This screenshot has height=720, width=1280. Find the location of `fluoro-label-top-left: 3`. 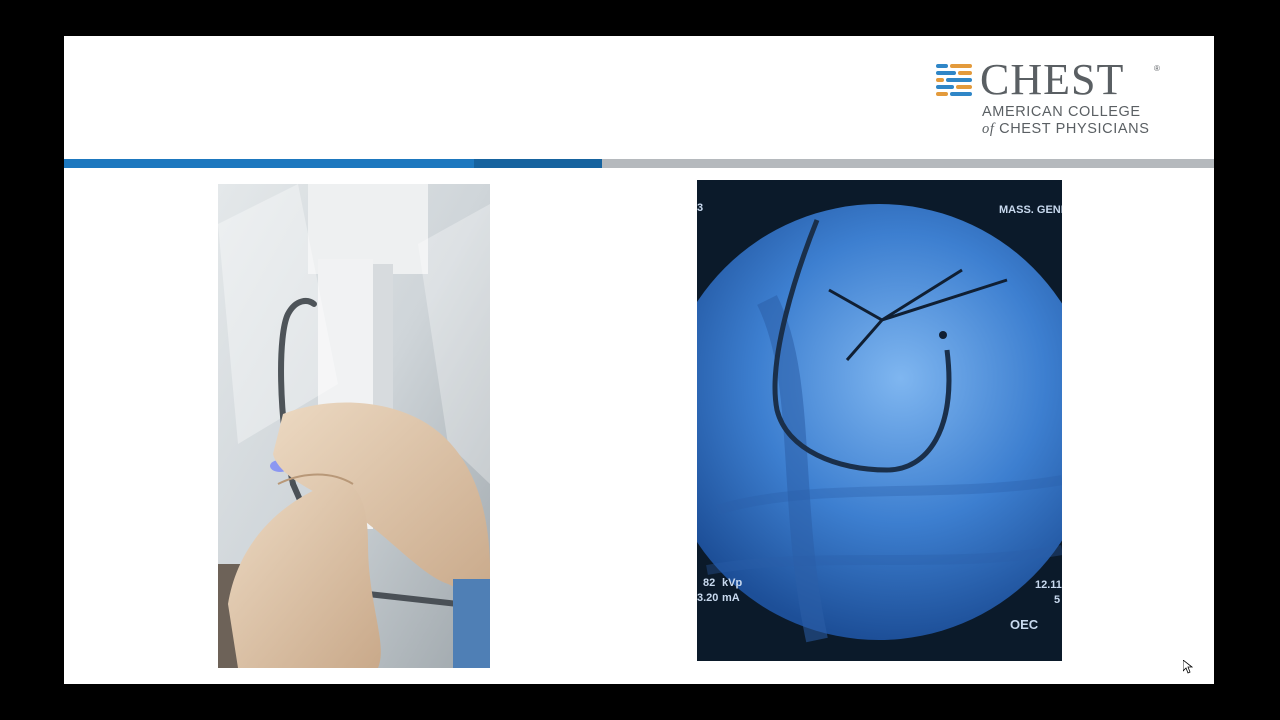

fluoro-label-top-left: 3 is located at coordinates (700, 208).